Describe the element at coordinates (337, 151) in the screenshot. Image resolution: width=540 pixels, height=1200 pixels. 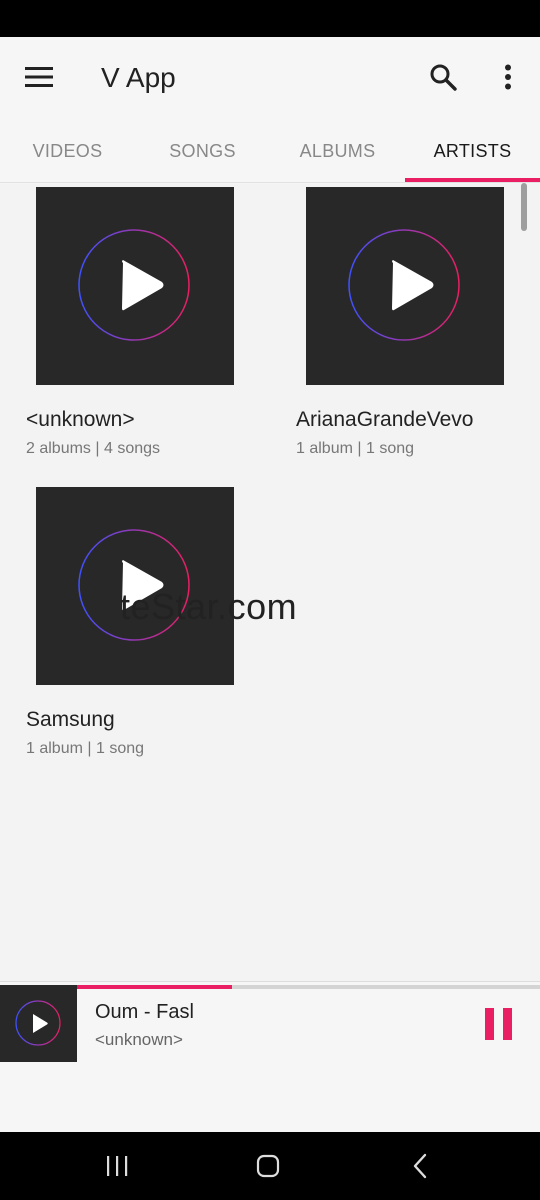
I see `tab-albums: ALBUMS` at that location.